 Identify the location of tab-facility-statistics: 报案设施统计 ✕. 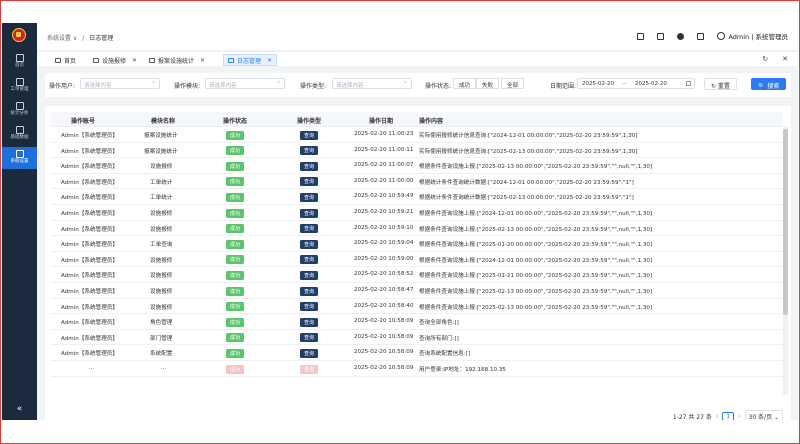
(177, 60).